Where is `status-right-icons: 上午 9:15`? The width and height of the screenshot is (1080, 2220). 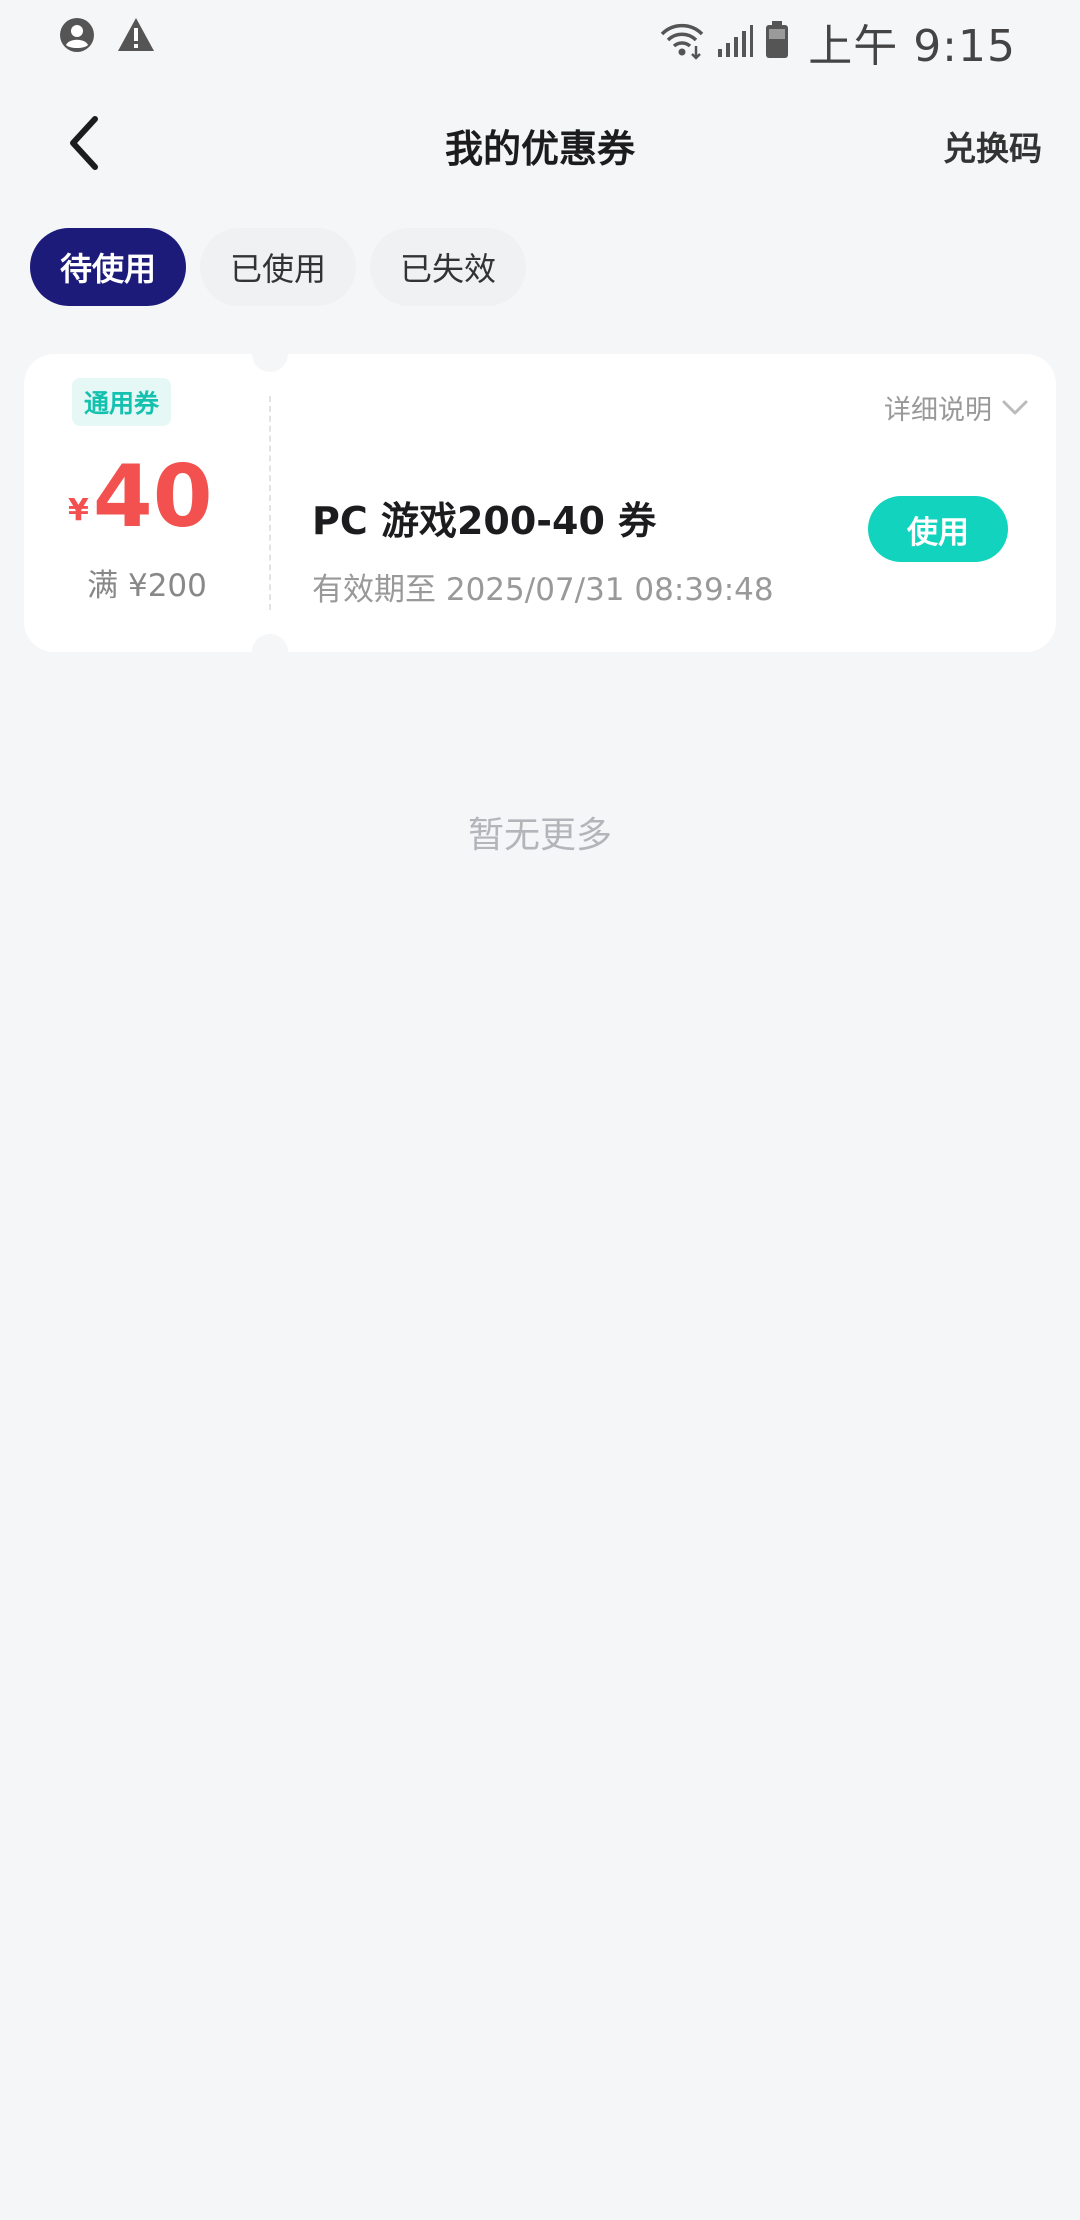 status-right-icons: 上午 9:15 is located at coordinates (837, 42).